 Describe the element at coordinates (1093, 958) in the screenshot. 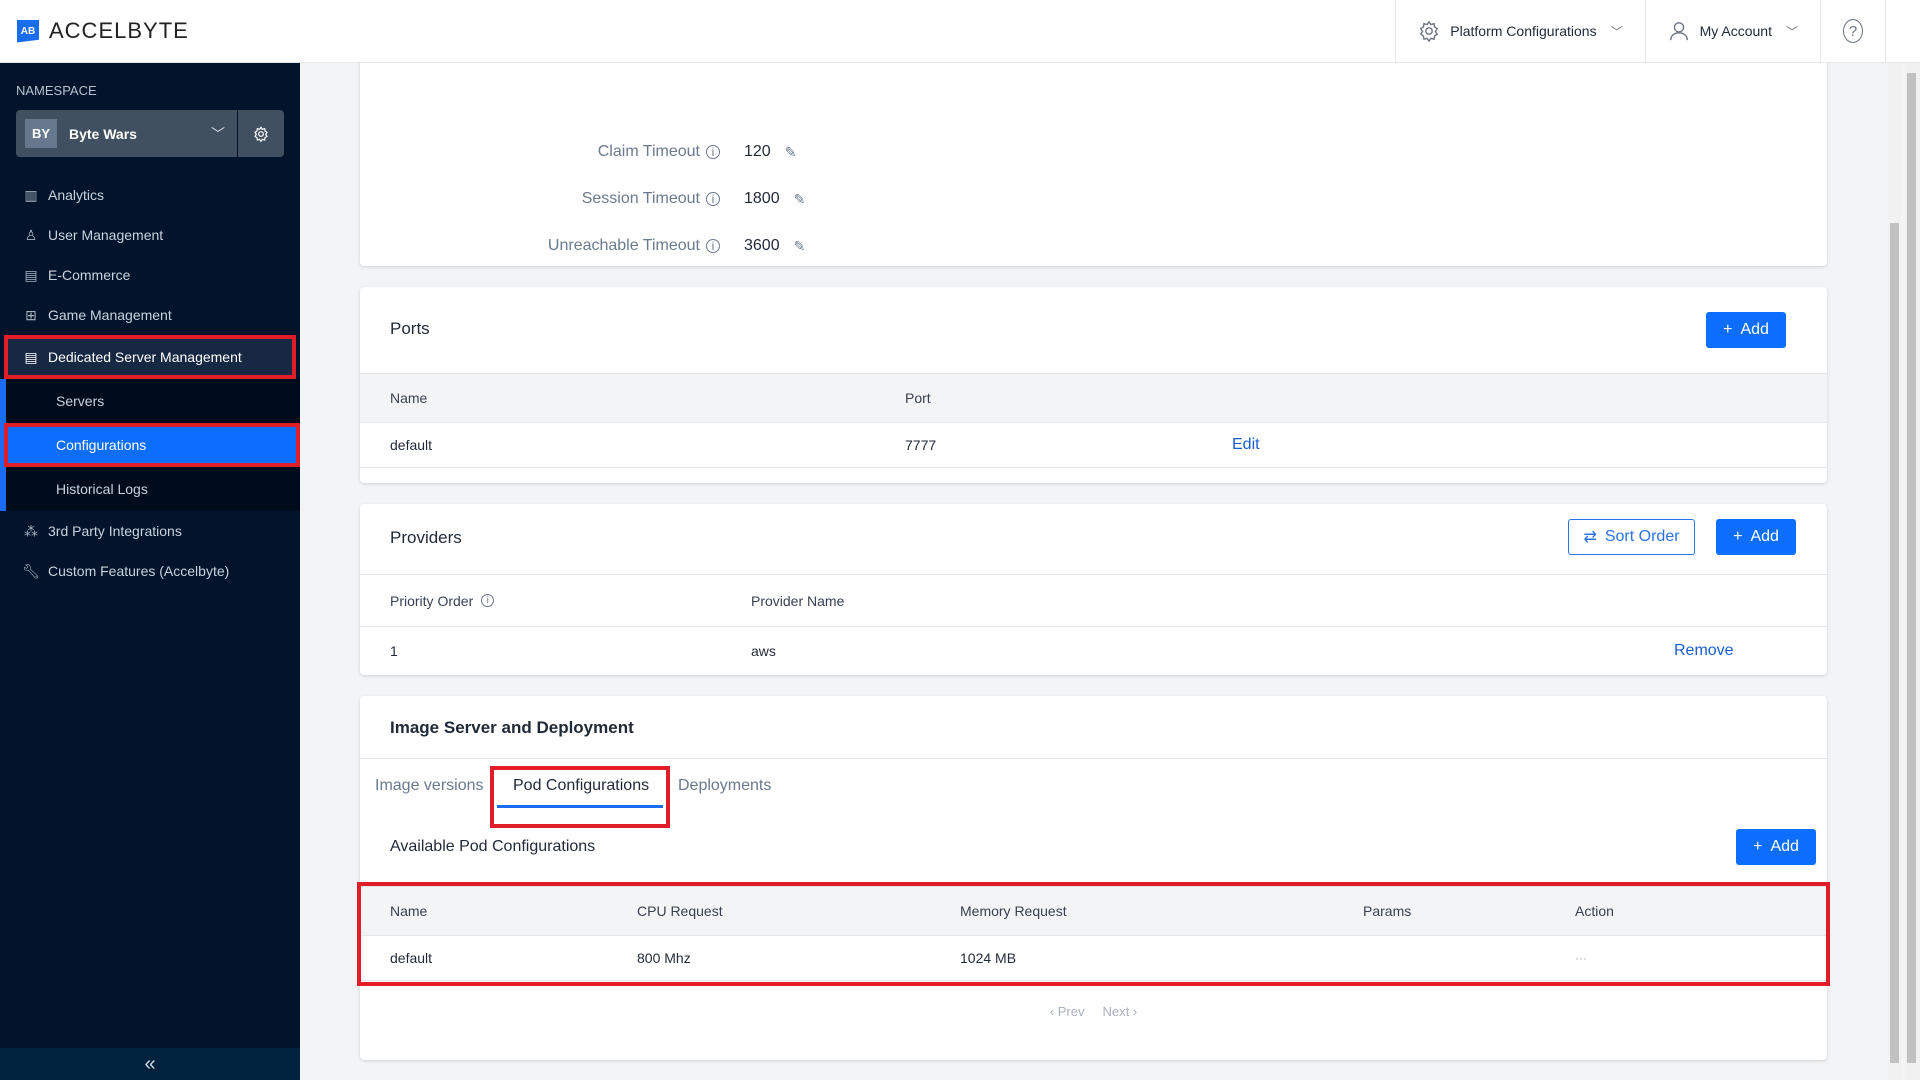

I see `table-row: default 800 Mhz 1024 MB ···` at that location.